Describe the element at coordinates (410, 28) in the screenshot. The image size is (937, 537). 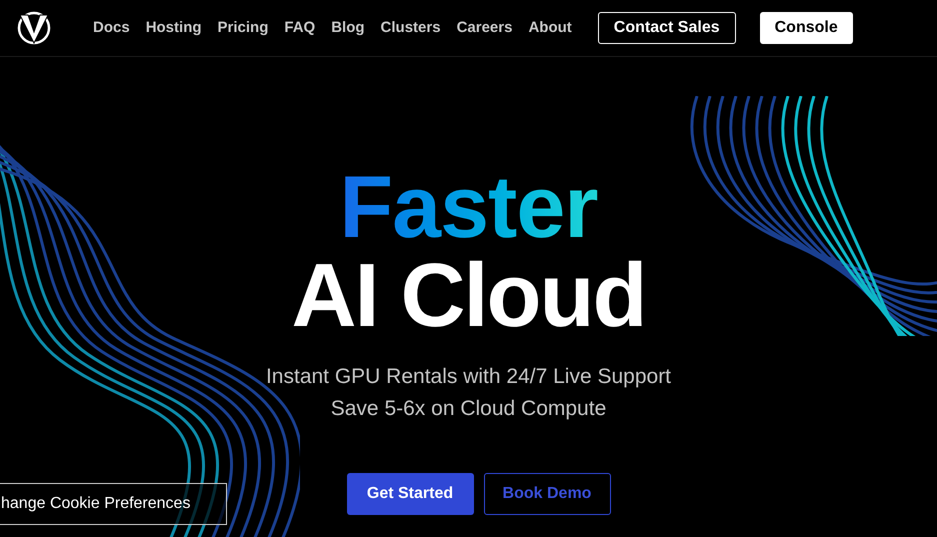
I see `nav-link: Clusters` at that location.